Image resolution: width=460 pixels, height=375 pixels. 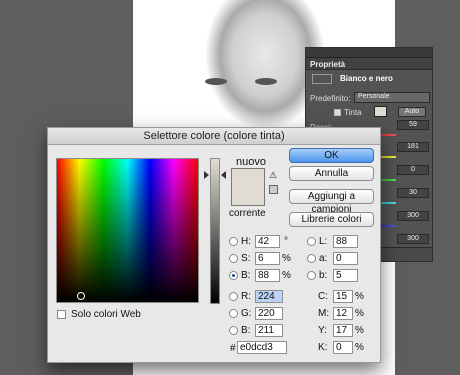 I want to click on reds-value: 59, so click(x=413, y=125).